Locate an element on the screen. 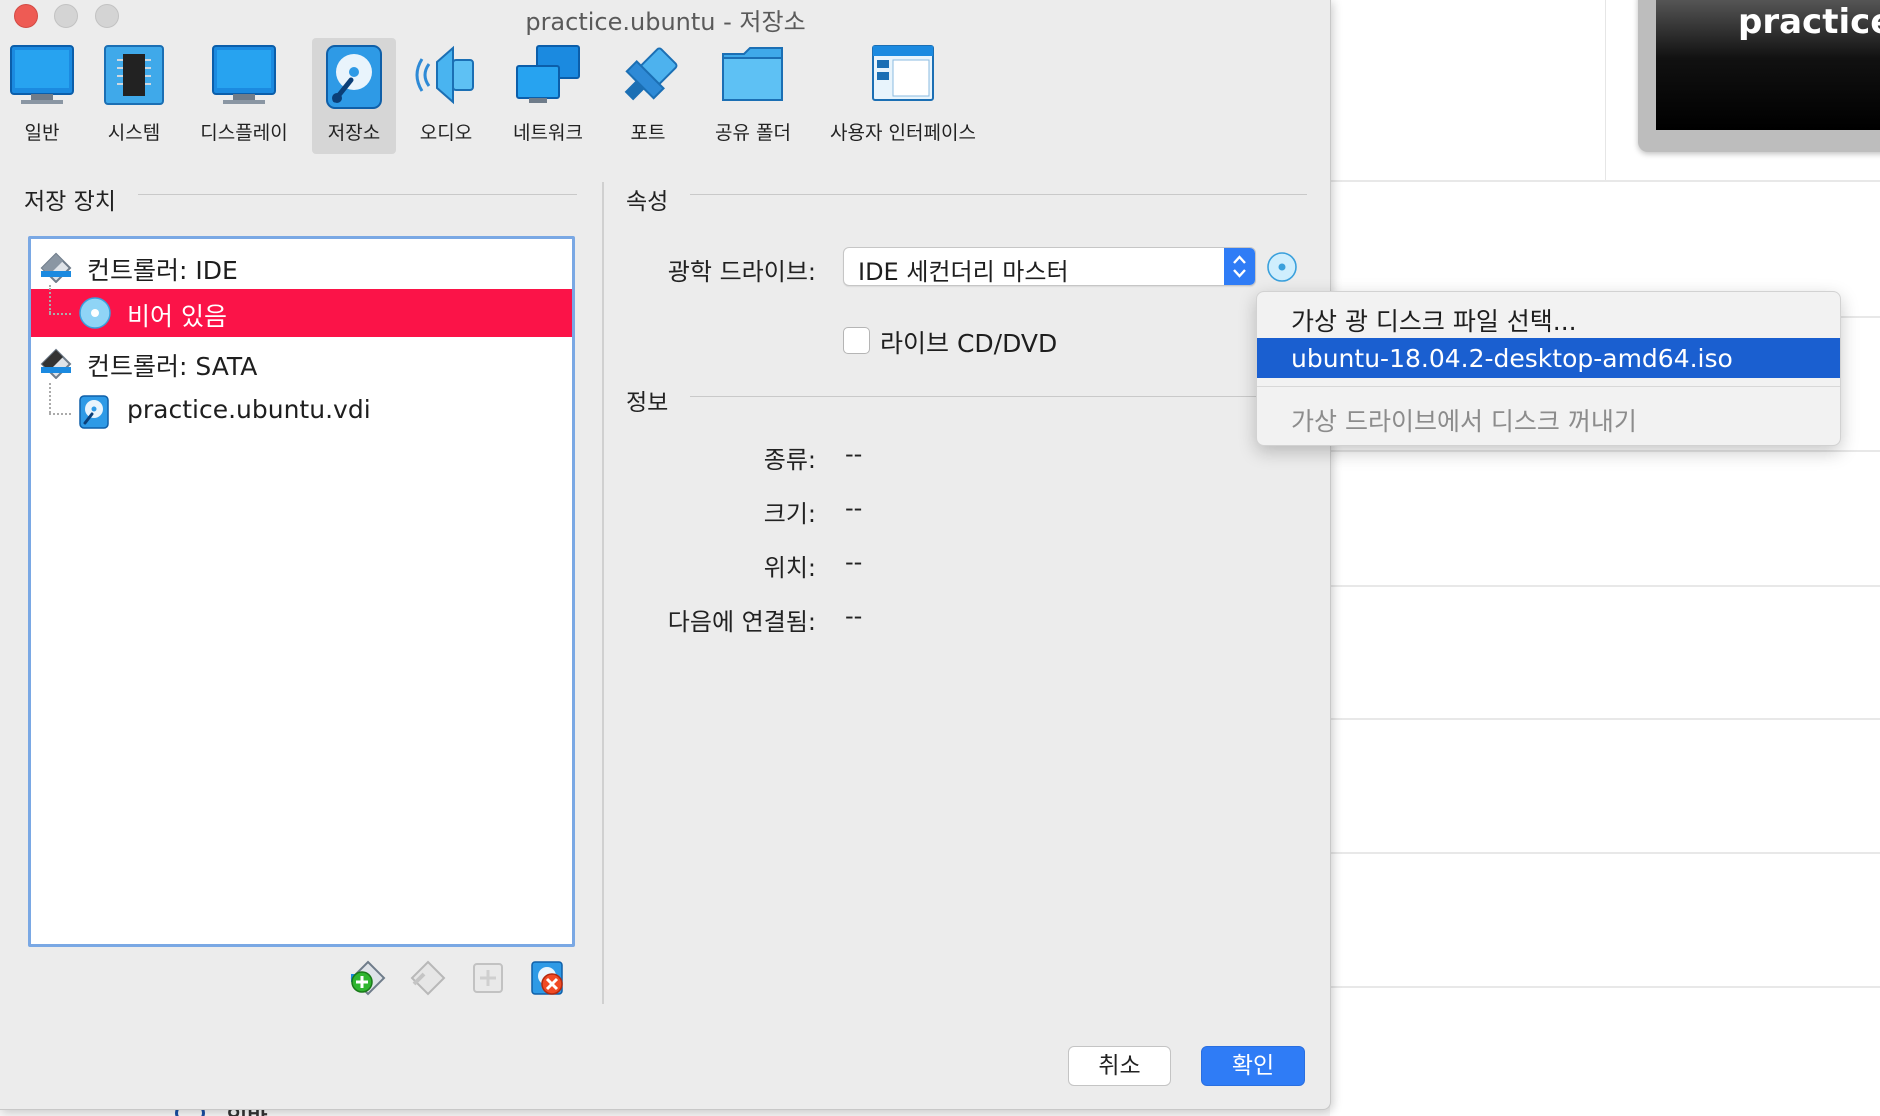 The height and width of the screenshot is (1116, 1880). info-location-label: 위치: is located at coordinates (789, 568).